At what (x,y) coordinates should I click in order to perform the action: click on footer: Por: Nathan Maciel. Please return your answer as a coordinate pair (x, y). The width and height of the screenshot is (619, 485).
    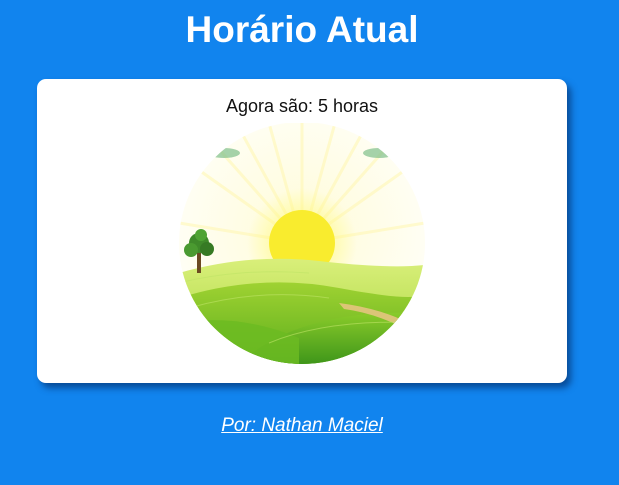
    Looking at the image, I should click on (302, 426).